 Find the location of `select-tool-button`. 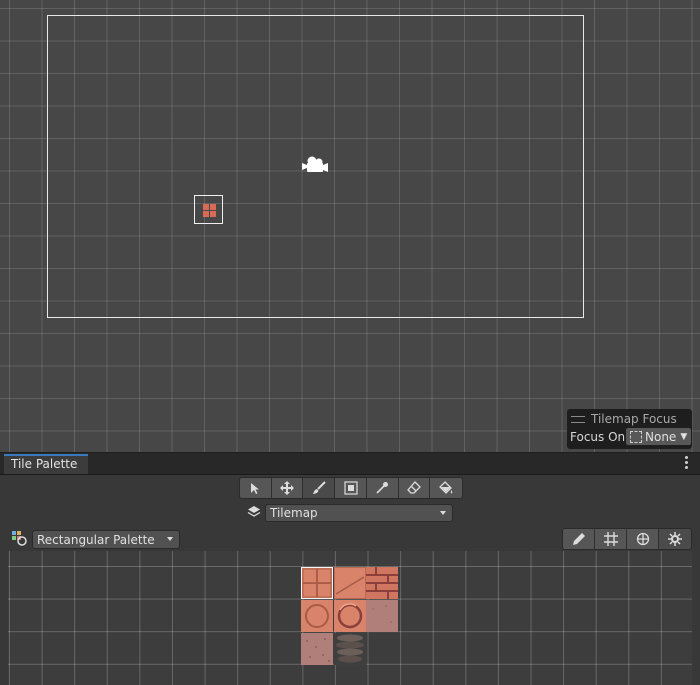

select-tool-button is located at coordinates (256, 488).